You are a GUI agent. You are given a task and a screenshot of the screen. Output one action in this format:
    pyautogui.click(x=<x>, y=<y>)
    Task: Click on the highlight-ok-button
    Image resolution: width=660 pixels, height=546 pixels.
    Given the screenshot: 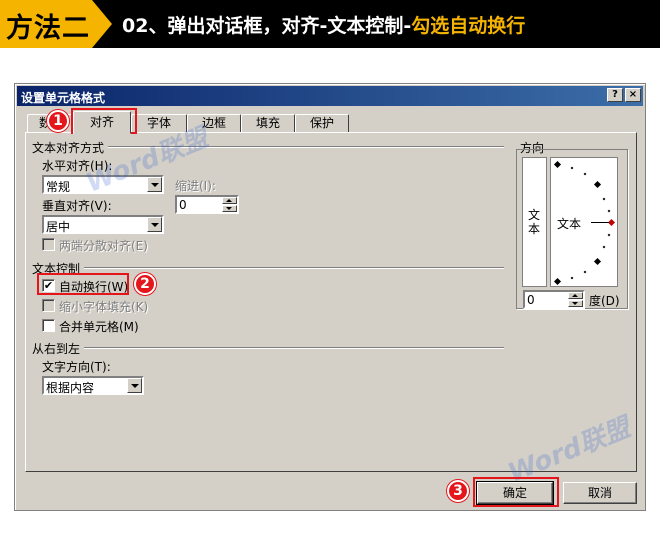 What is the action you would take?
    pyautogui.click(x=516, y=492)
    